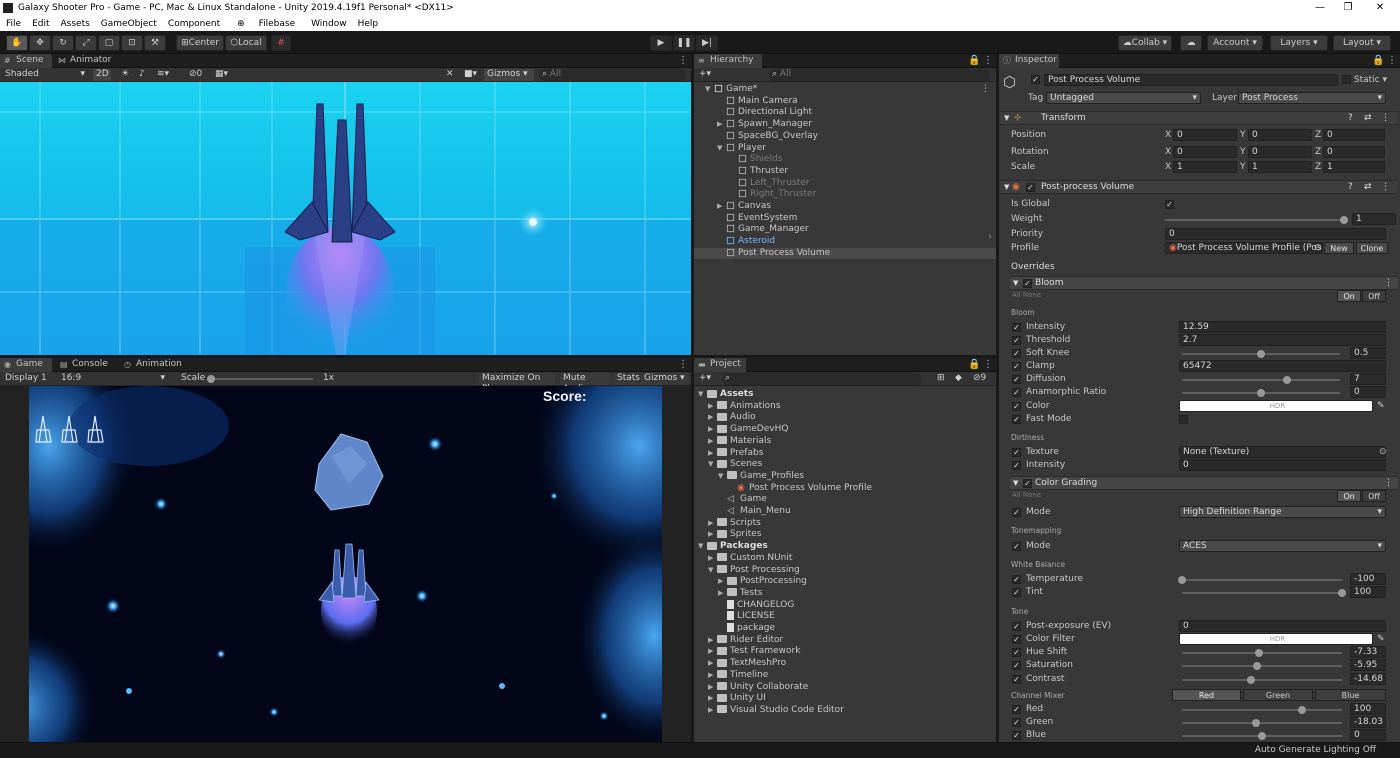 Image resolution: width=1400 pixels, height=758 pixels. What do you see at coordinates (1354, 152) in the screenshot?
I see `transform-rotation-z-field: 0` at bounding box center [1354, 152].